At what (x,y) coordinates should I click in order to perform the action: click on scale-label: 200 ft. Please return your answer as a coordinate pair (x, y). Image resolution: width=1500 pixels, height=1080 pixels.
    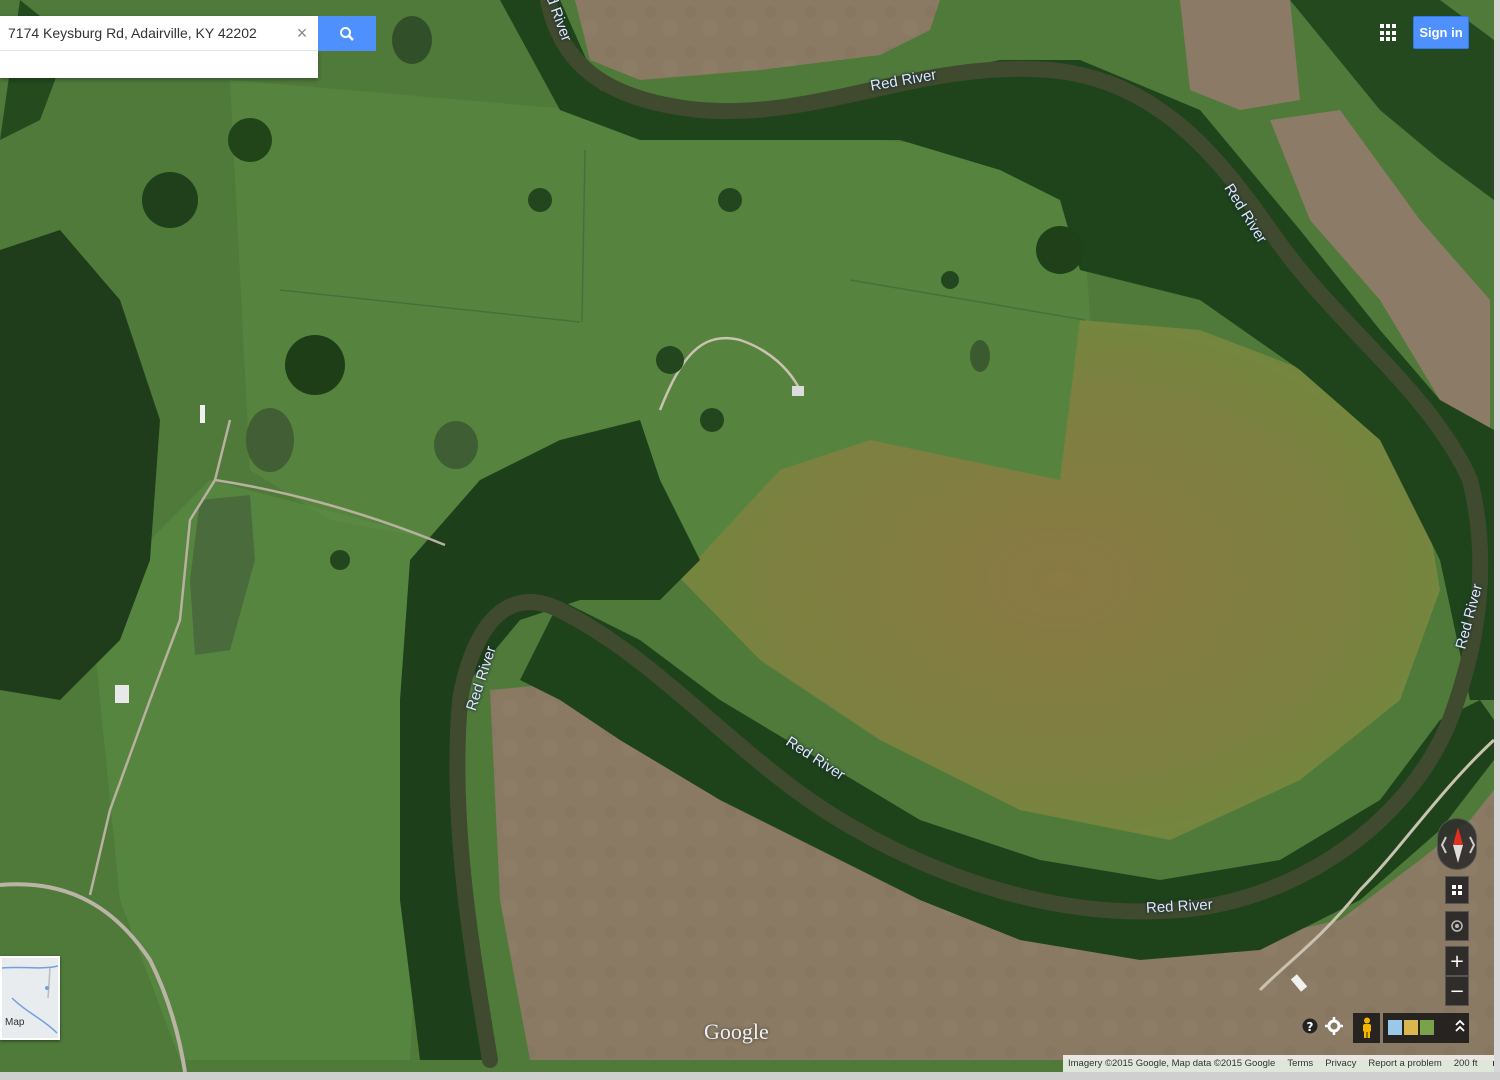
    Looking at the image, I should click on (1465, 1063).